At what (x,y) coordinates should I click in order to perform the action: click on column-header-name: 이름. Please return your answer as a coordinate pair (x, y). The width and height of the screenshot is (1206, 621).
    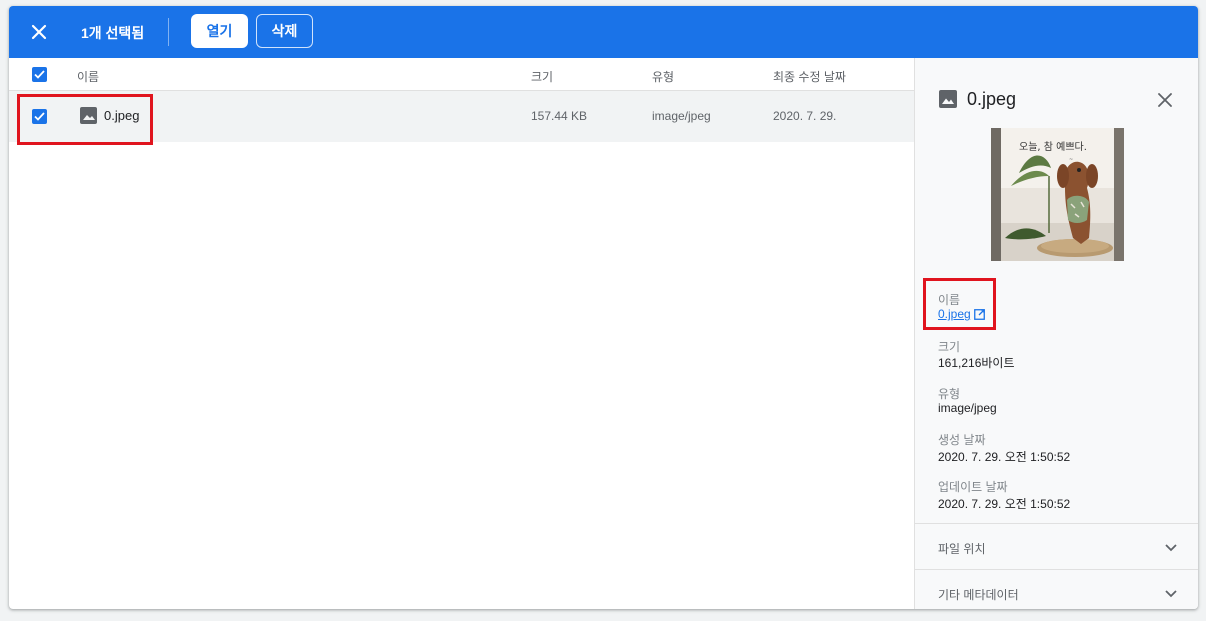
    Looking at the image, I should click on (88, 76).